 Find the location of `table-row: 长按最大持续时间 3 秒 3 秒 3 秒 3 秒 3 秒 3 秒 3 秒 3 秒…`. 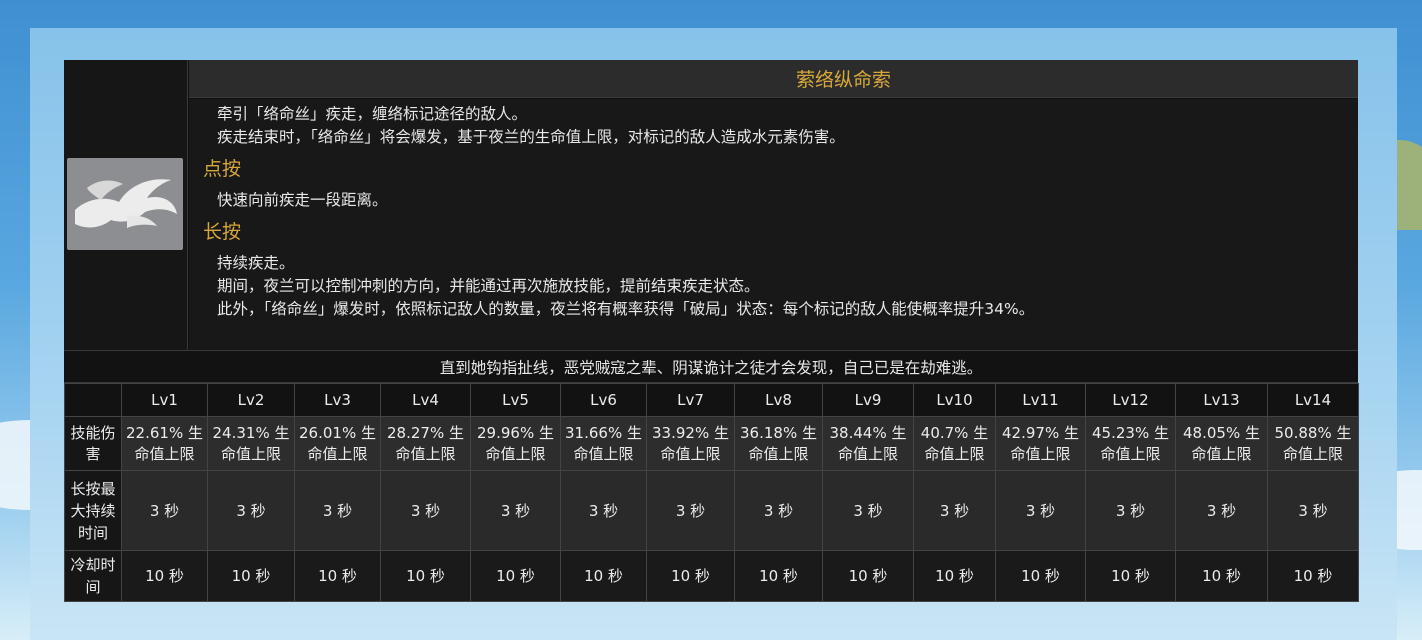

table-row: 长按最大持续时间 3 秒 3 秒 3 秒 3 秒 3 秒 3 秒 3 秒 3 秒… is located at coordinates (711, 510).